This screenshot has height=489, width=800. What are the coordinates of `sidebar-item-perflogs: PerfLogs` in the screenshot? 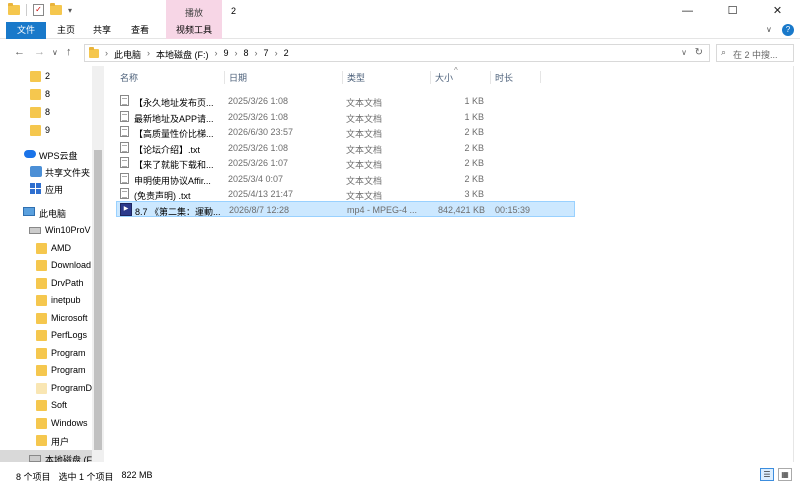 It's located at (46, 335).